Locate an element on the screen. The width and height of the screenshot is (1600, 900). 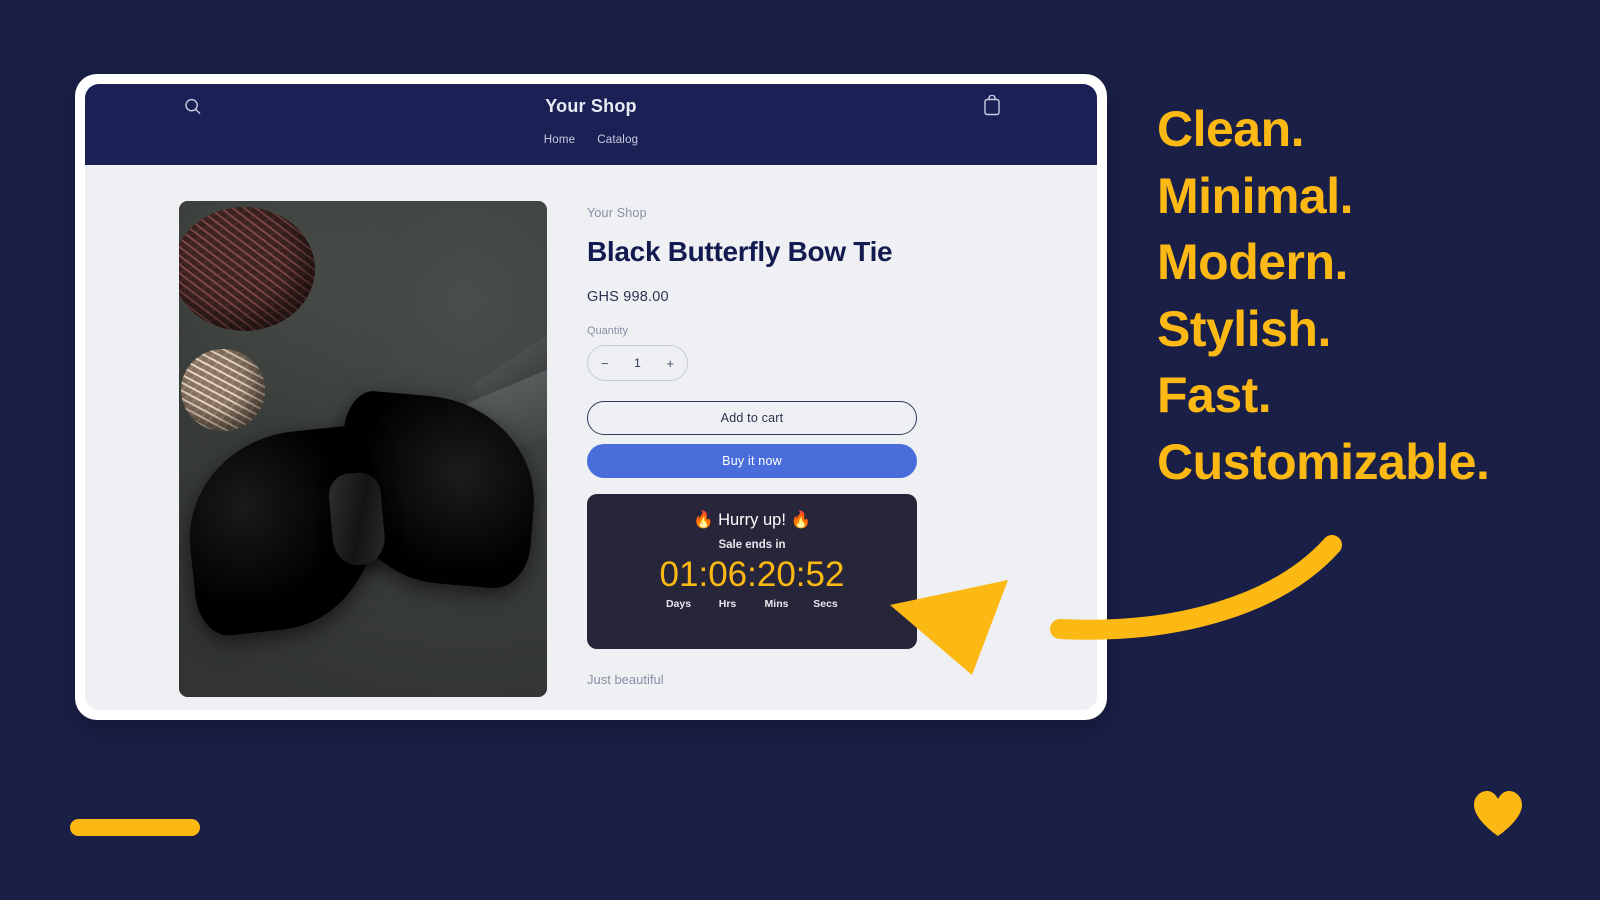
wicker-ball-large is located at coordinates (247, 269).